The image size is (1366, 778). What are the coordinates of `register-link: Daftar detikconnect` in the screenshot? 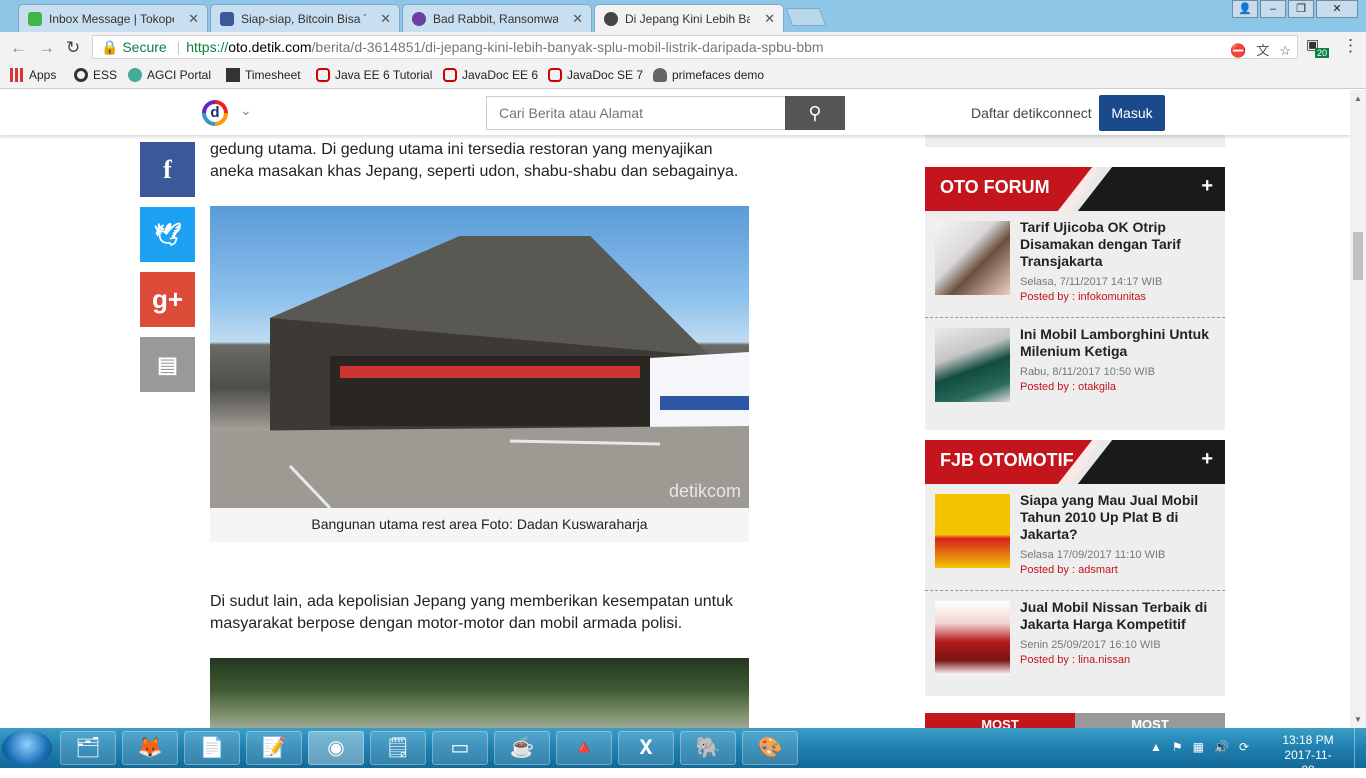 It's located at (1031, 113).